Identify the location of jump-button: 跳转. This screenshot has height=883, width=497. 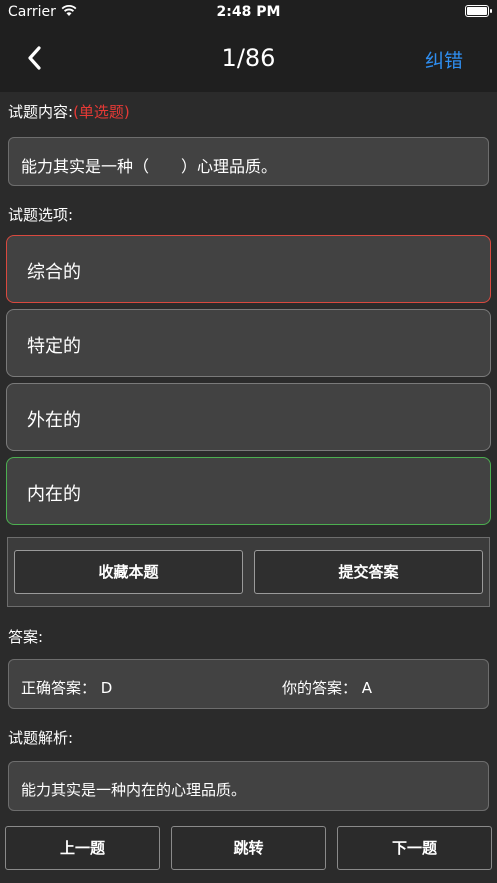
(248, 848).